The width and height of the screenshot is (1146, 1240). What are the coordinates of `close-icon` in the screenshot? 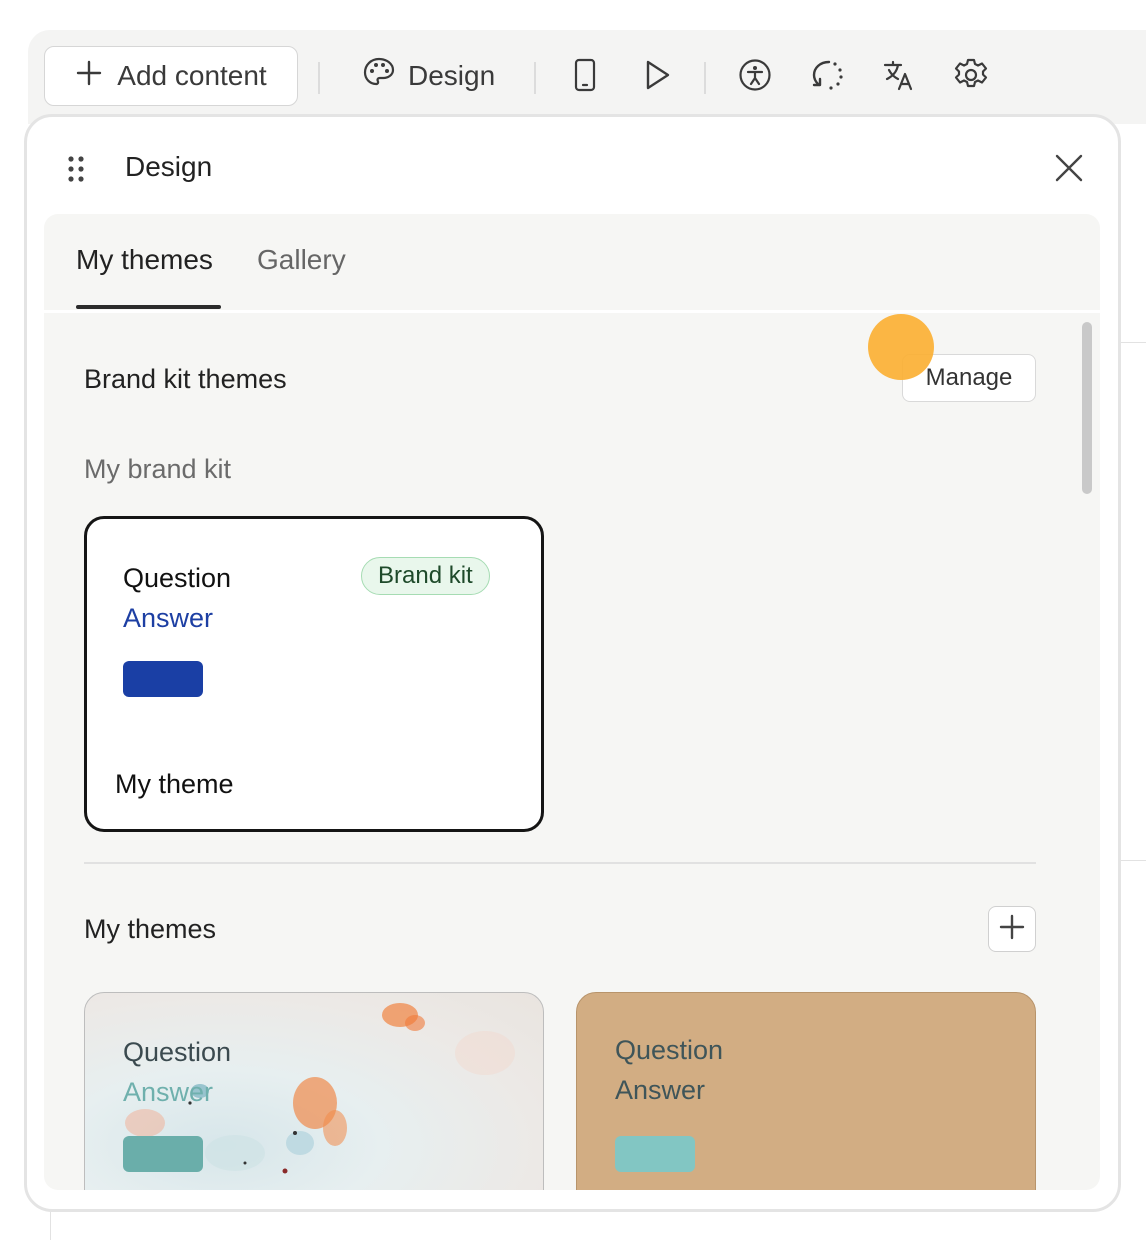 It's located at (1069, 168).